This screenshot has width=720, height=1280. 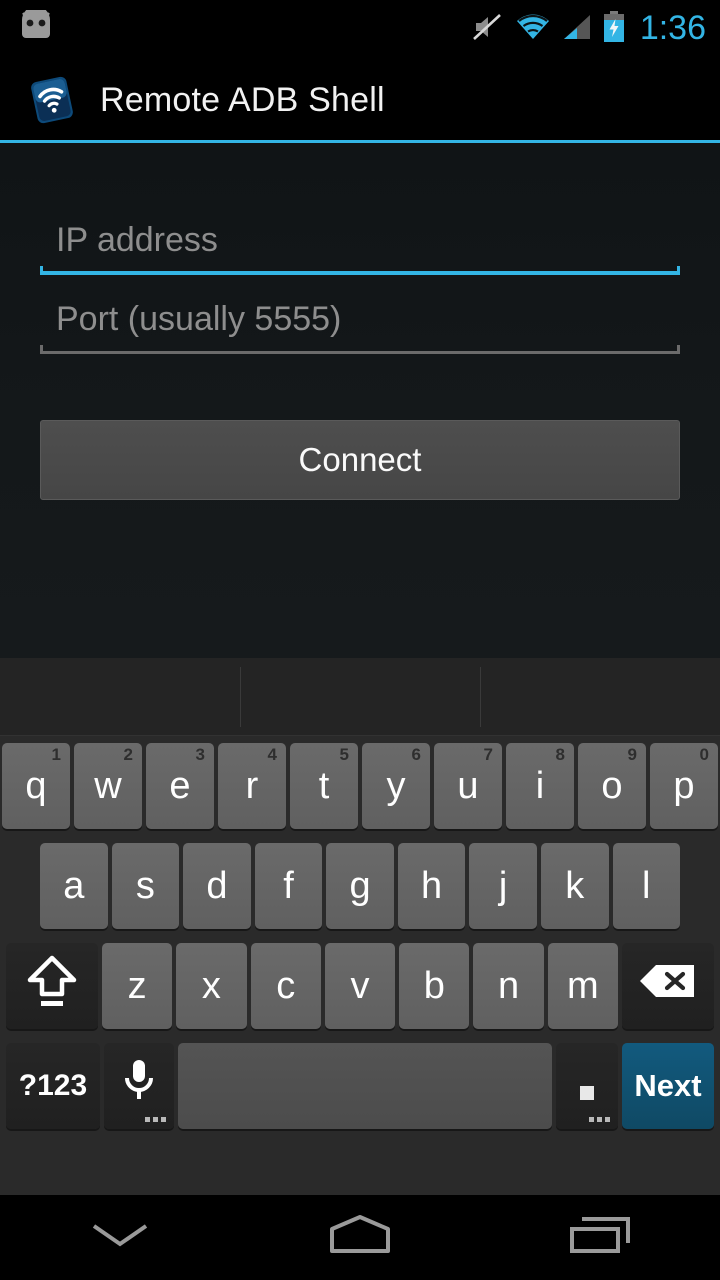 I want to click on key-z-label: z, so click(x=137, y=985).